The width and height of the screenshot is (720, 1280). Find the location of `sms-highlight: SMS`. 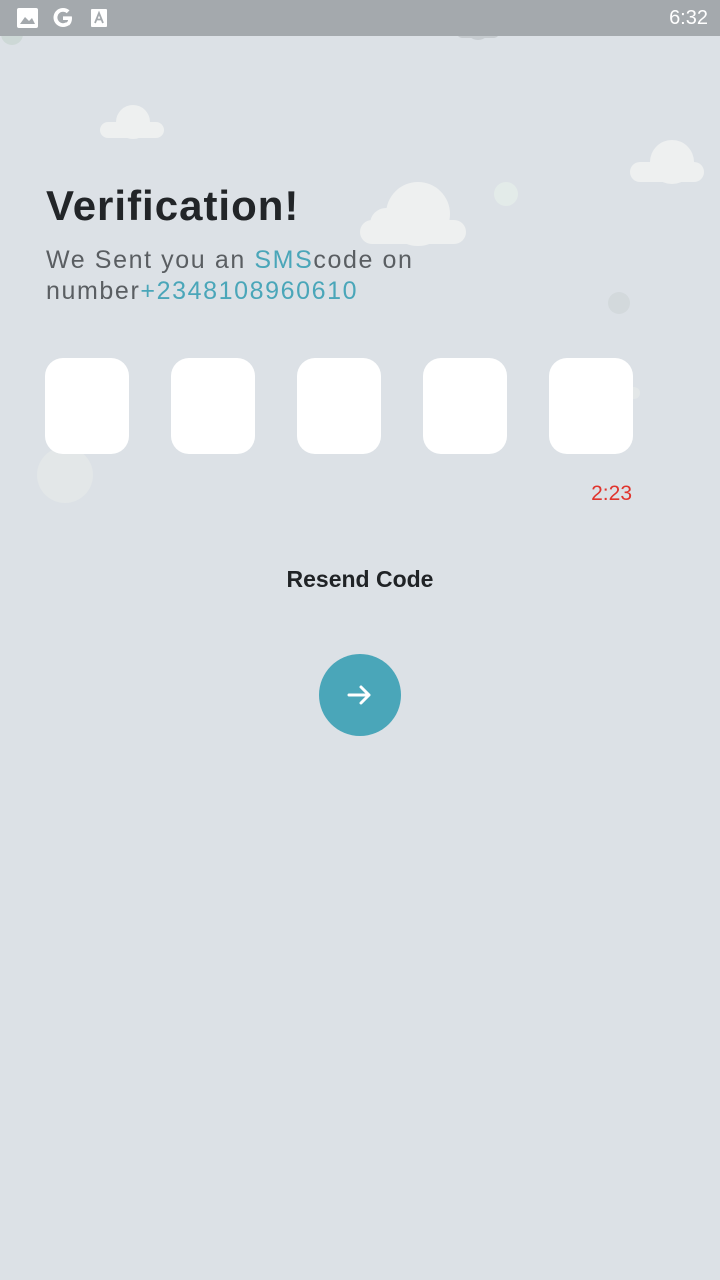

sms-highlight: SMS is located at coordinates (284, 260).